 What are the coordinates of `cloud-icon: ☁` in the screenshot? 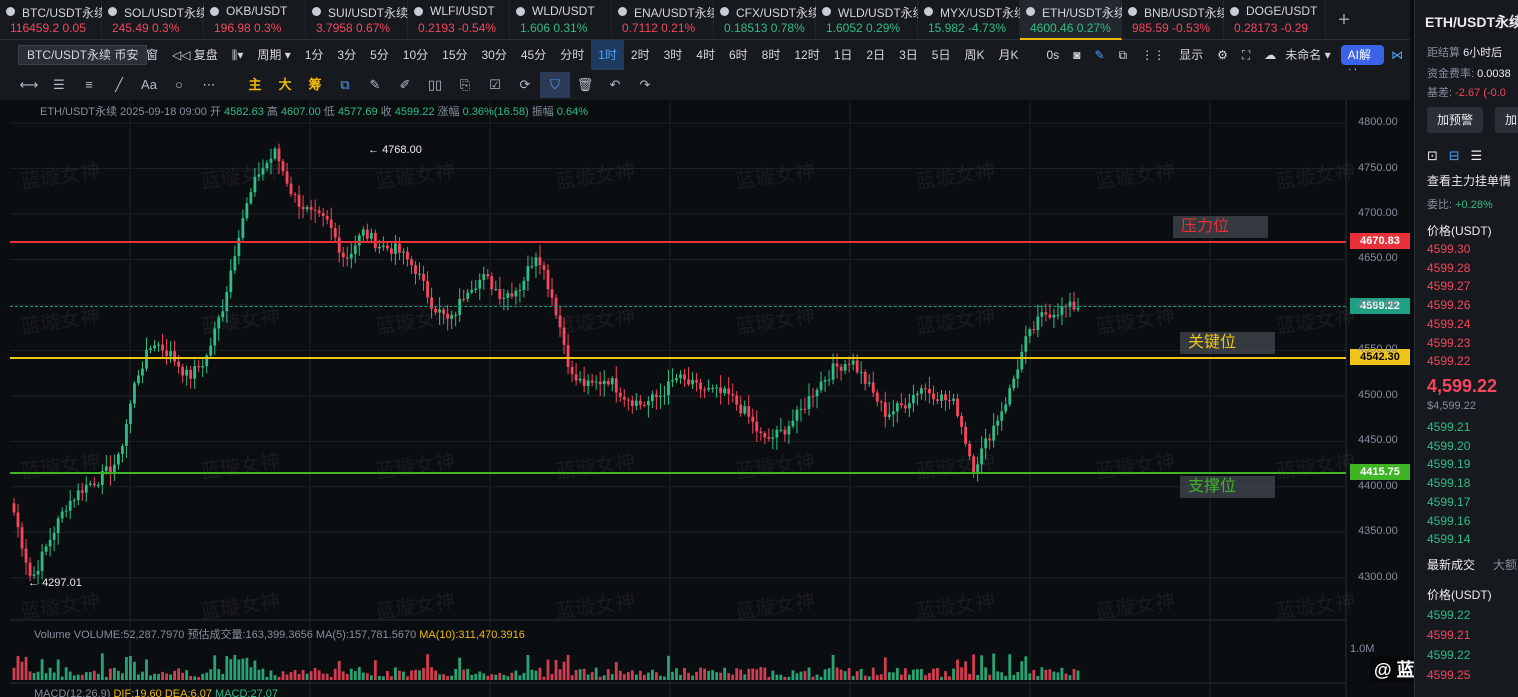 It's located at (1270, 55).